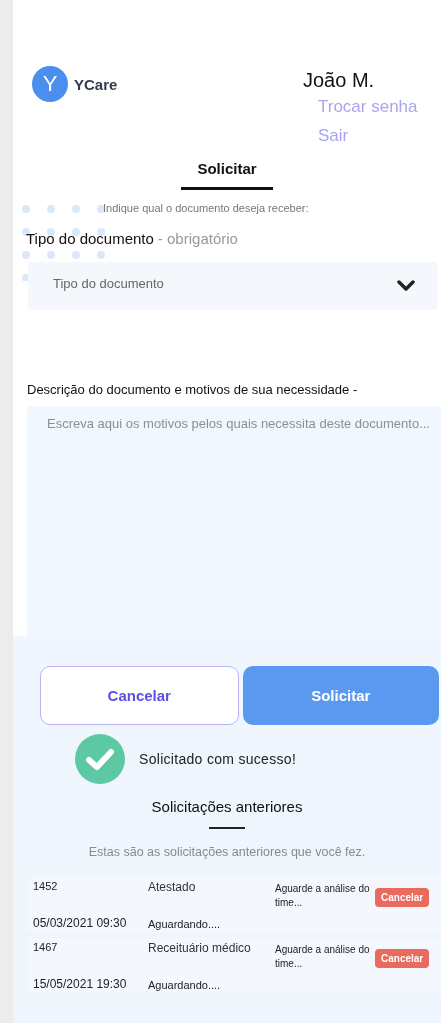 This screenshot has width=441, height=1023. I want to click on submit-button: Solicitar, so click(340, 695).